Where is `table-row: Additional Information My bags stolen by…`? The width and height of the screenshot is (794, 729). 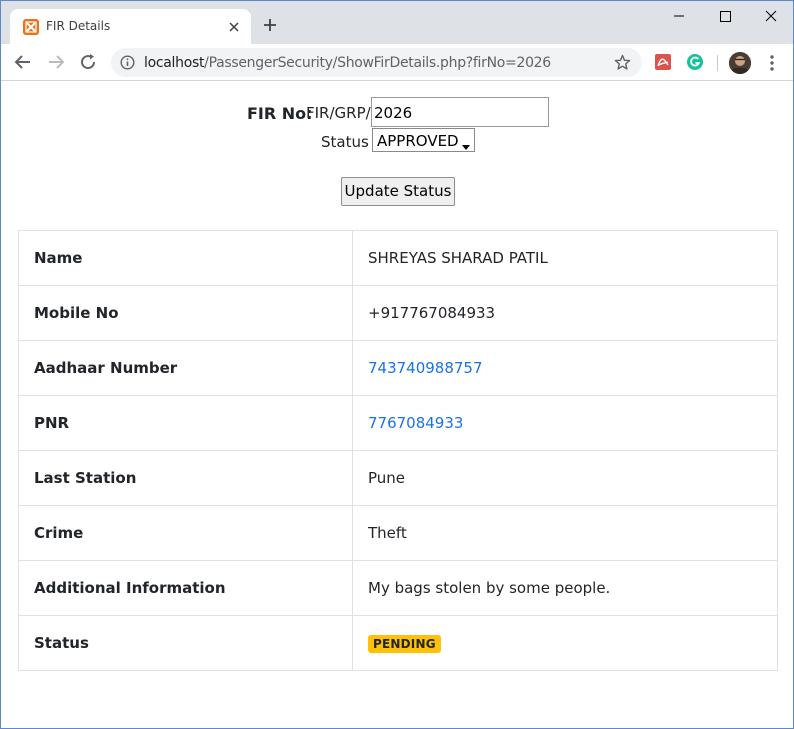
table-row: Additional Information My bags stolen by… is located at coordinates (398, 588).